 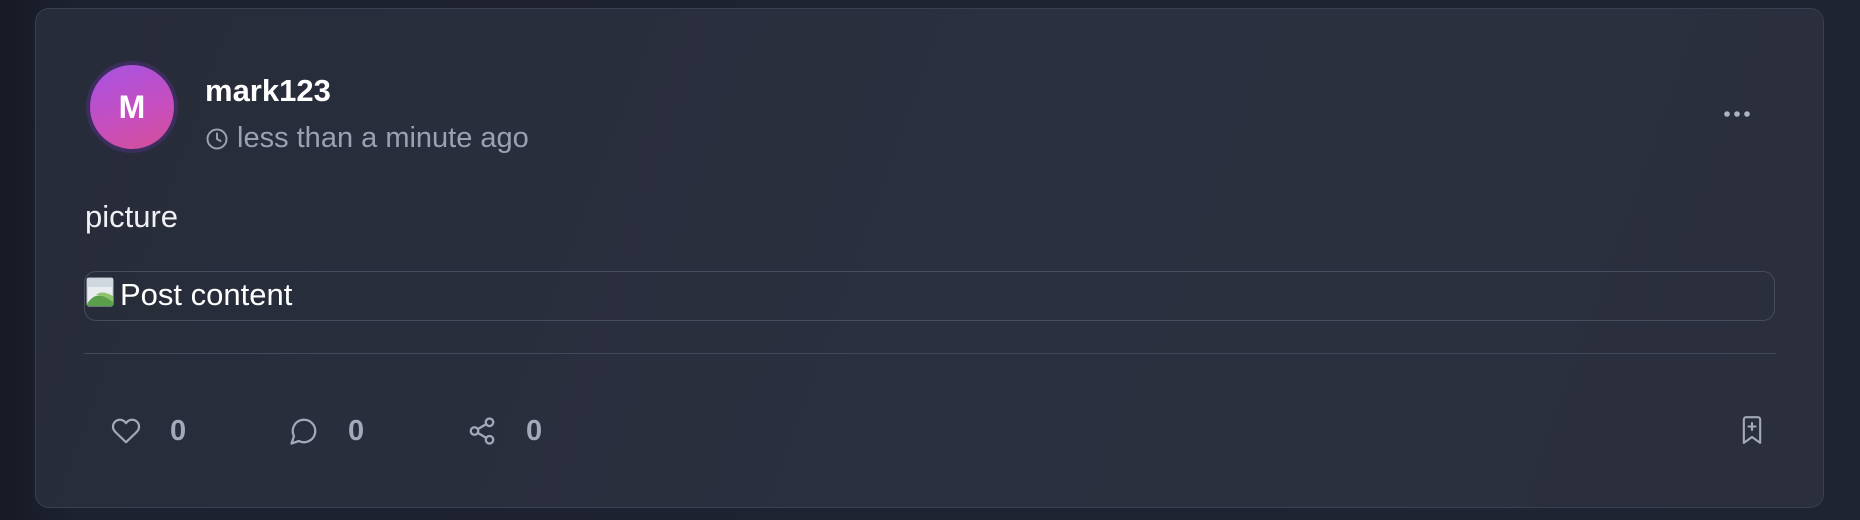 I want to click on more-horizontal-icon, so click(x=1737, y=114).